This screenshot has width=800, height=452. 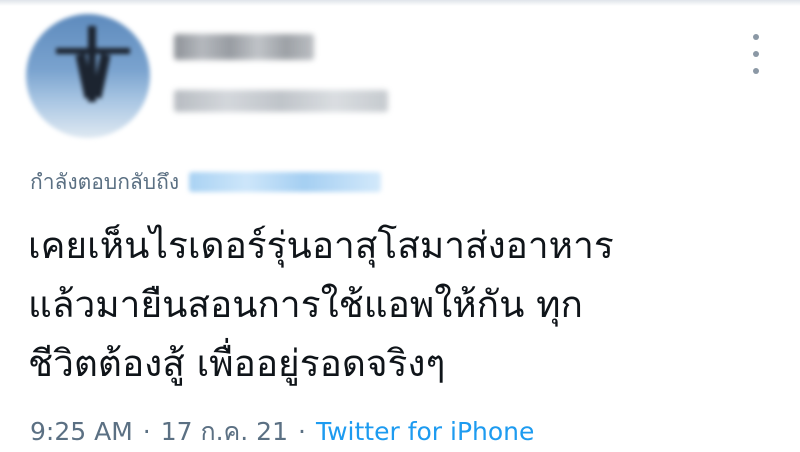 I want to click on tweet-time: 9:25 AM, so click(x=81, y=431).